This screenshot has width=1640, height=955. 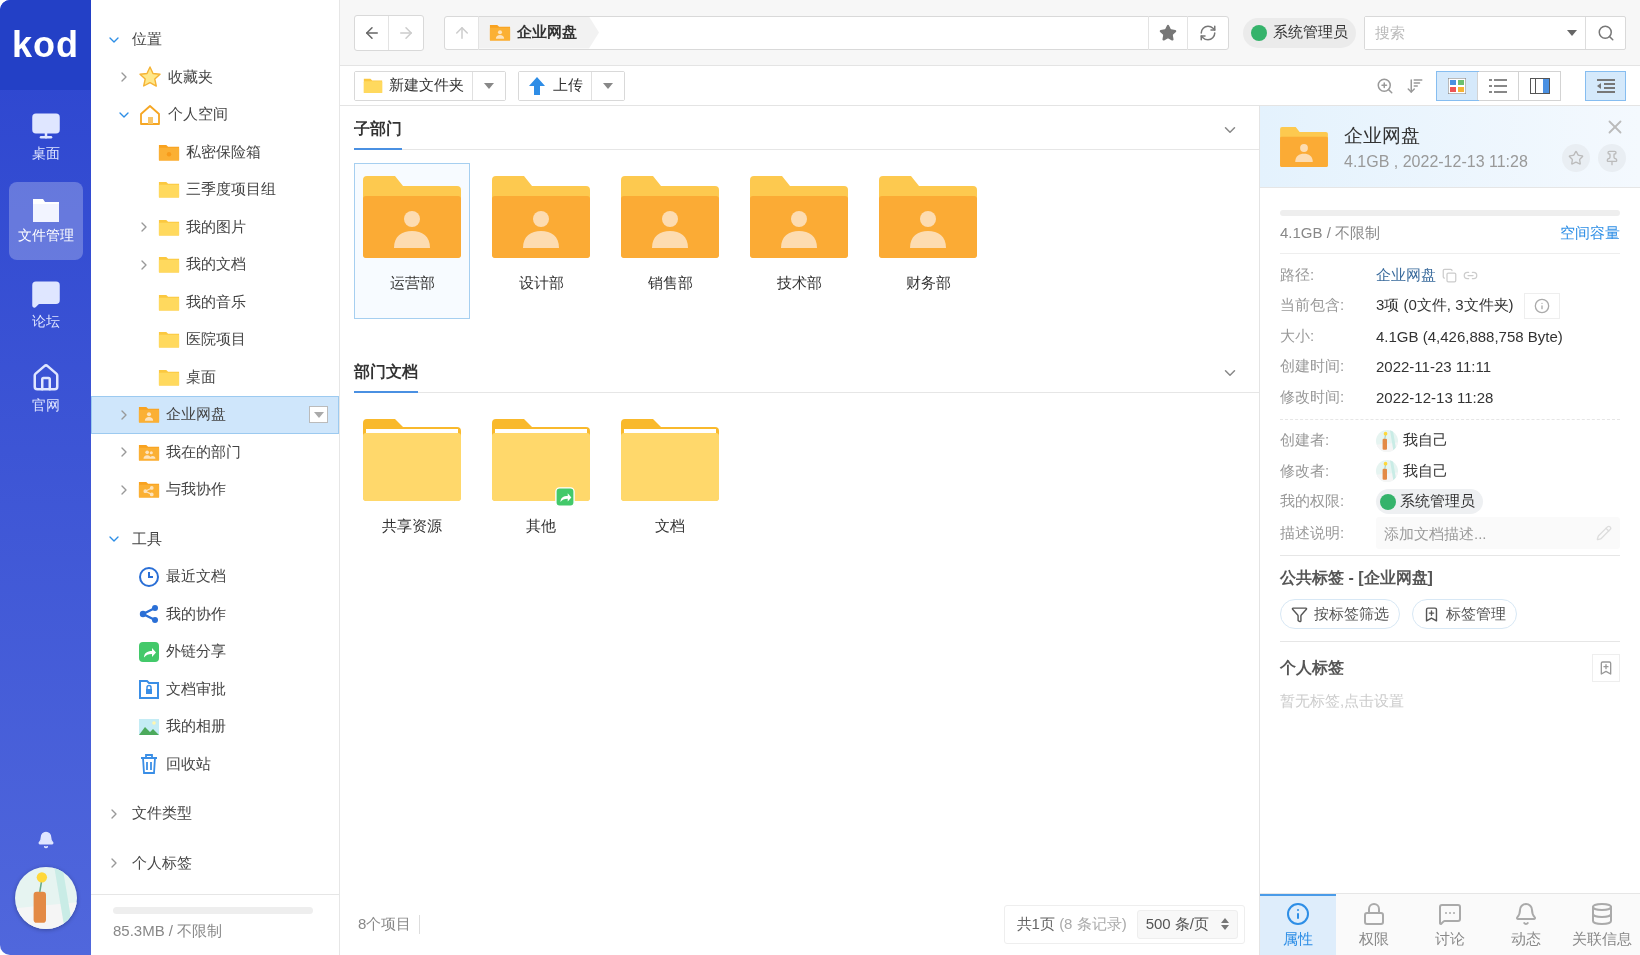 I want to click on upload-button: 上传, so click(x=555, y=85).